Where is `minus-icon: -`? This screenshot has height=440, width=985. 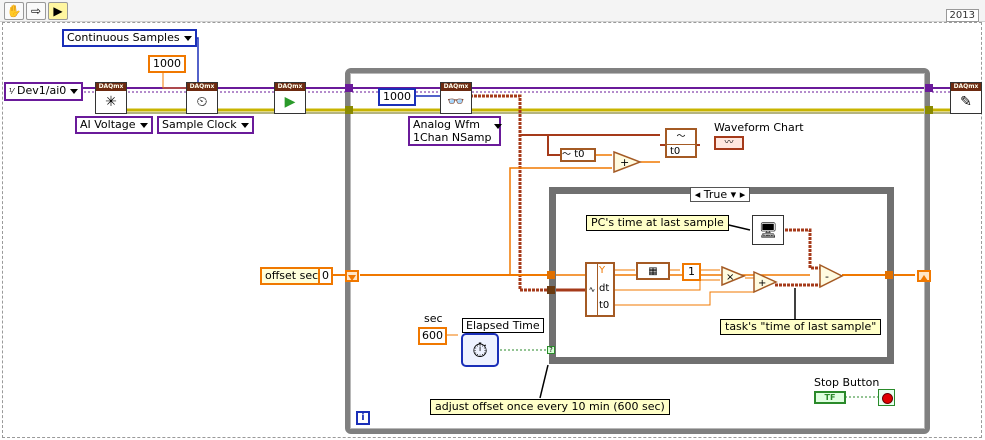
minus-icon: - is located at coordinates (827, 276).